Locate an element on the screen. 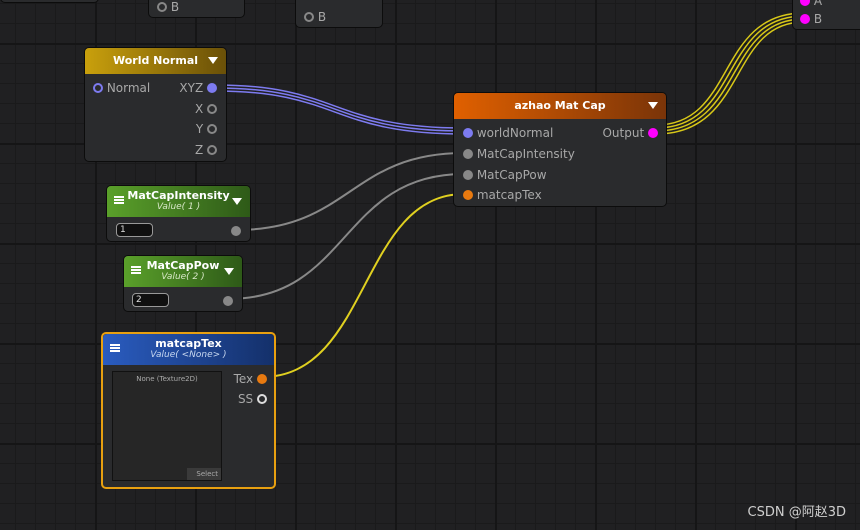 The height and width of the screenshot is (530, 860). output-port-ss is located at coordinates (262, 399).